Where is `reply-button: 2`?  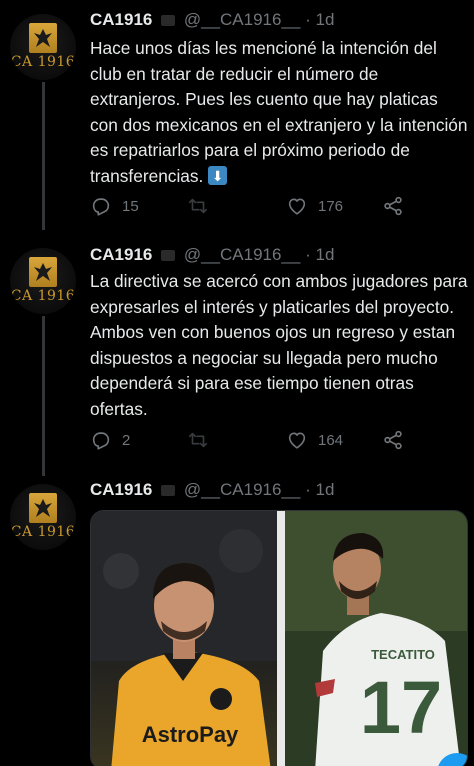
reply-button: 2 is located at coordinates (110, 440).